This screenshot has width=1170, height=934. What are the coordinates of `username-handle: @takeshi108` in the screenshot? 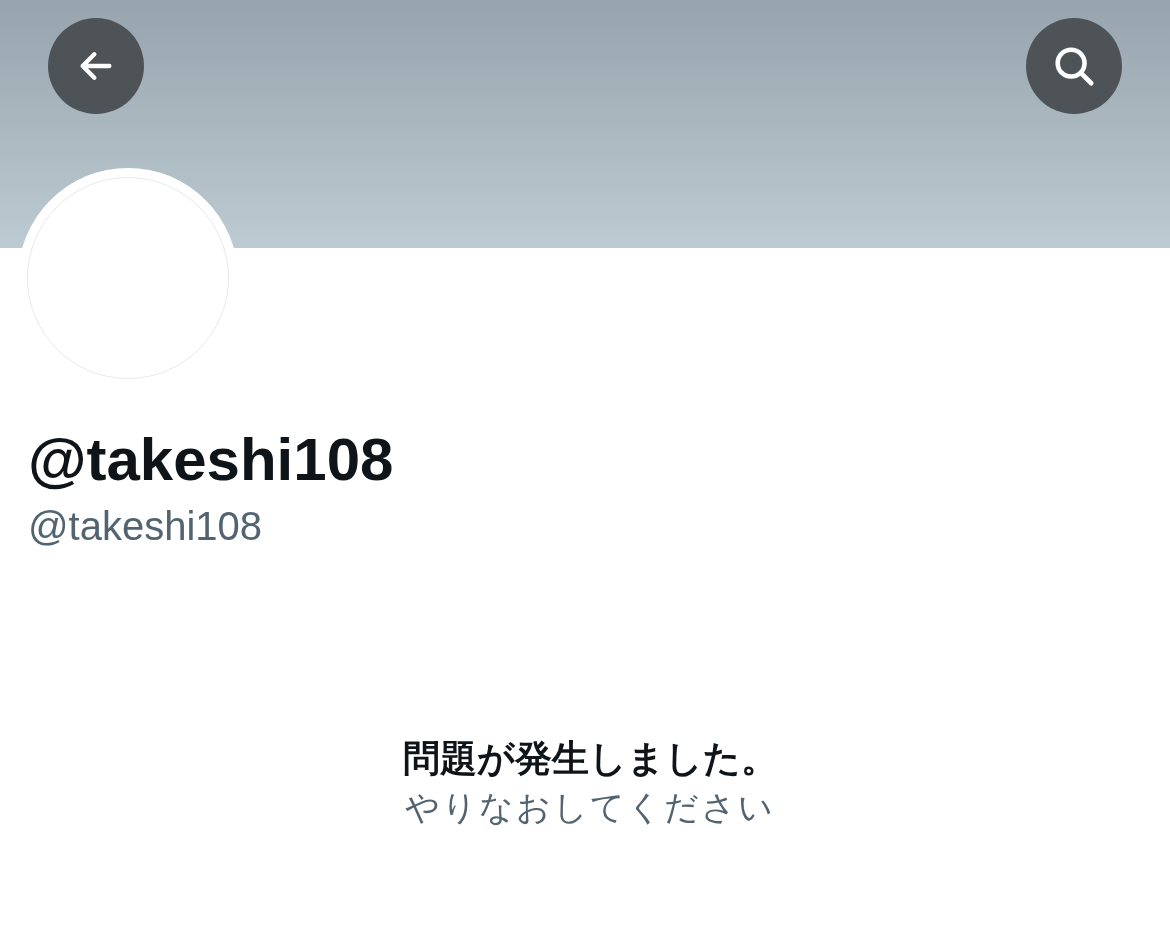 It's located at (146, 526).